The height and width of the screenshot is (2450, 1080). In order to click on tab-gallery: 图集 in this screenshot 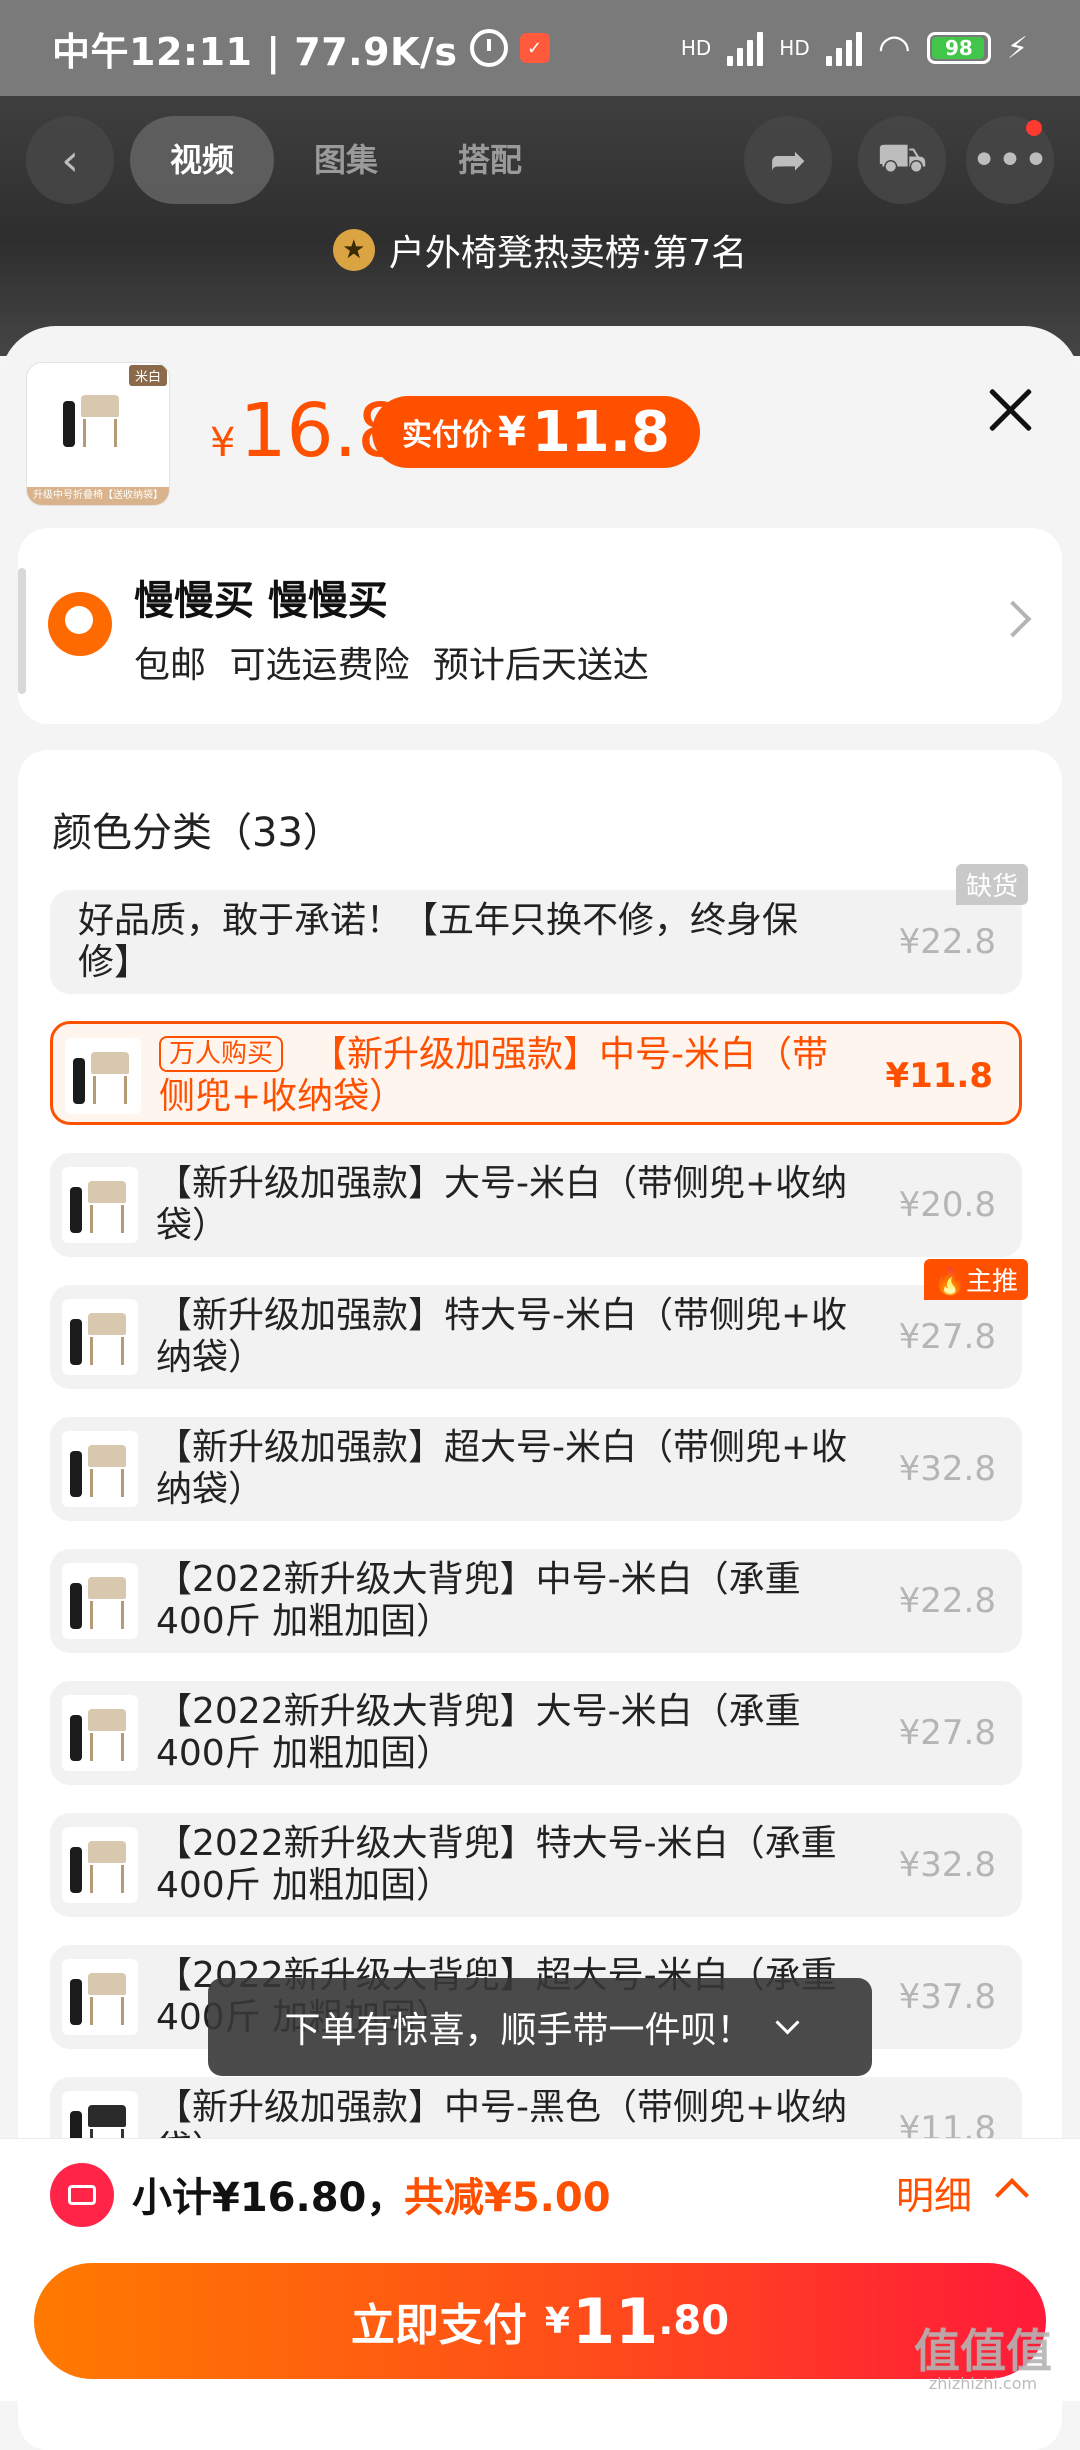, I will do `click(346, 160)`.